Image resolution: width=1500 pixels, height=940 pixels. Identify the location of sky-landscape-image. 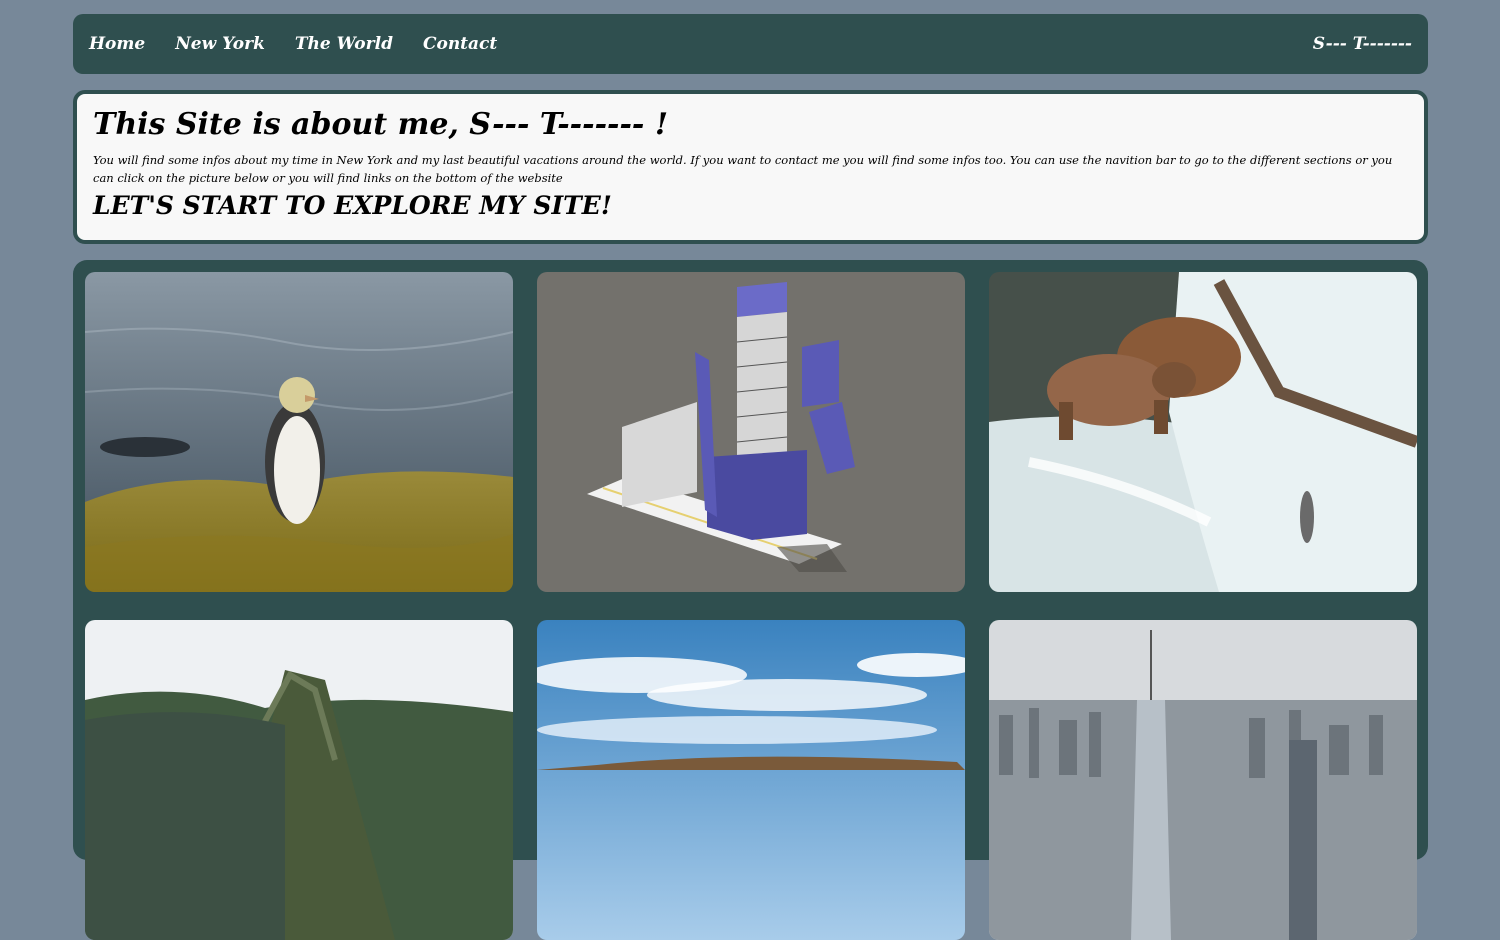
(751, 780).